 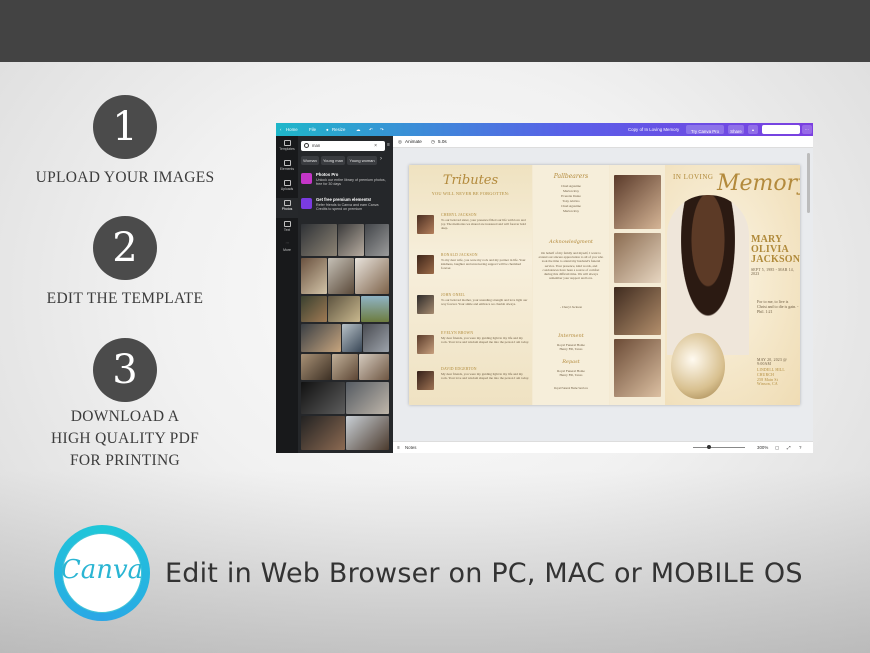 I want to click on text-icon, so click(x=287, y=224).